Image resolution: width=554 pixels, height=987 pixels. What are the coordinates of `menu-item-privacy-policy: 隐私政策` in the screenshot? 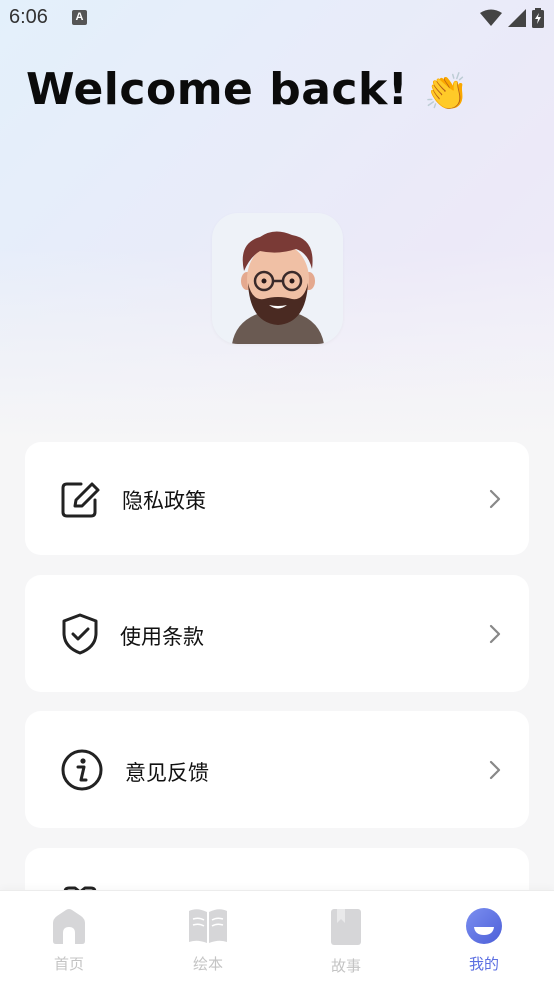 It's located at (277, 498).